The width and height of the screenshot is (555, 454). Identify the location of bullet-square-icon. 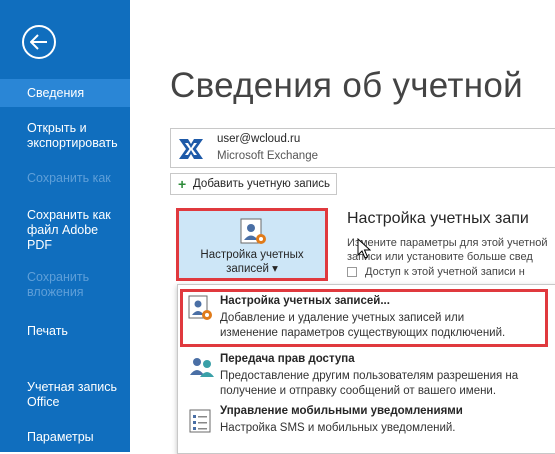
(352, 272).